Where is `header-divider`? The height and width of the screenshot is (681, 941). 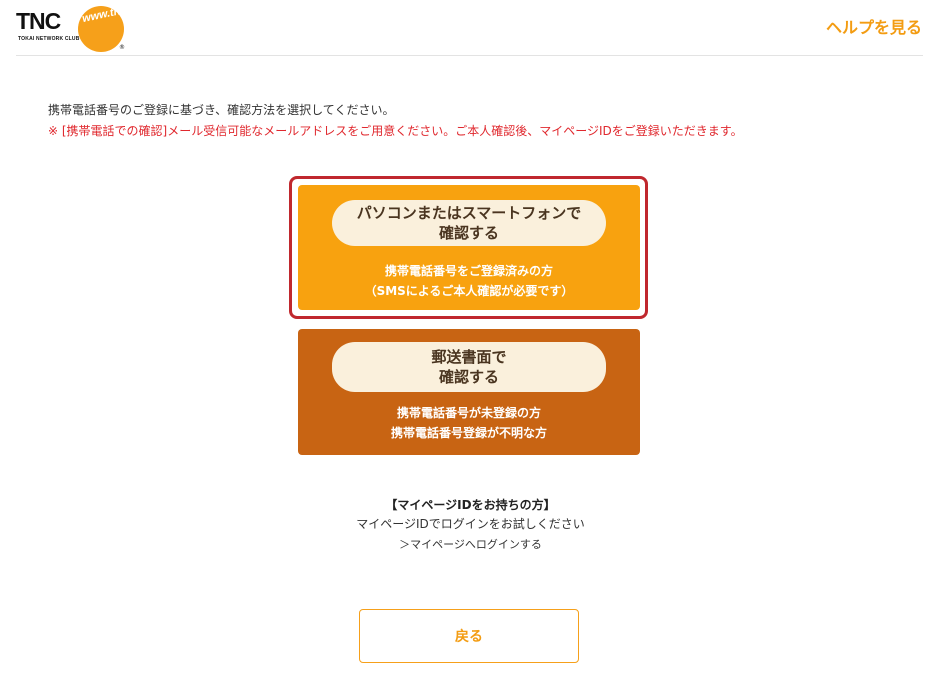 header-divider is located at coordinates (469, 55).